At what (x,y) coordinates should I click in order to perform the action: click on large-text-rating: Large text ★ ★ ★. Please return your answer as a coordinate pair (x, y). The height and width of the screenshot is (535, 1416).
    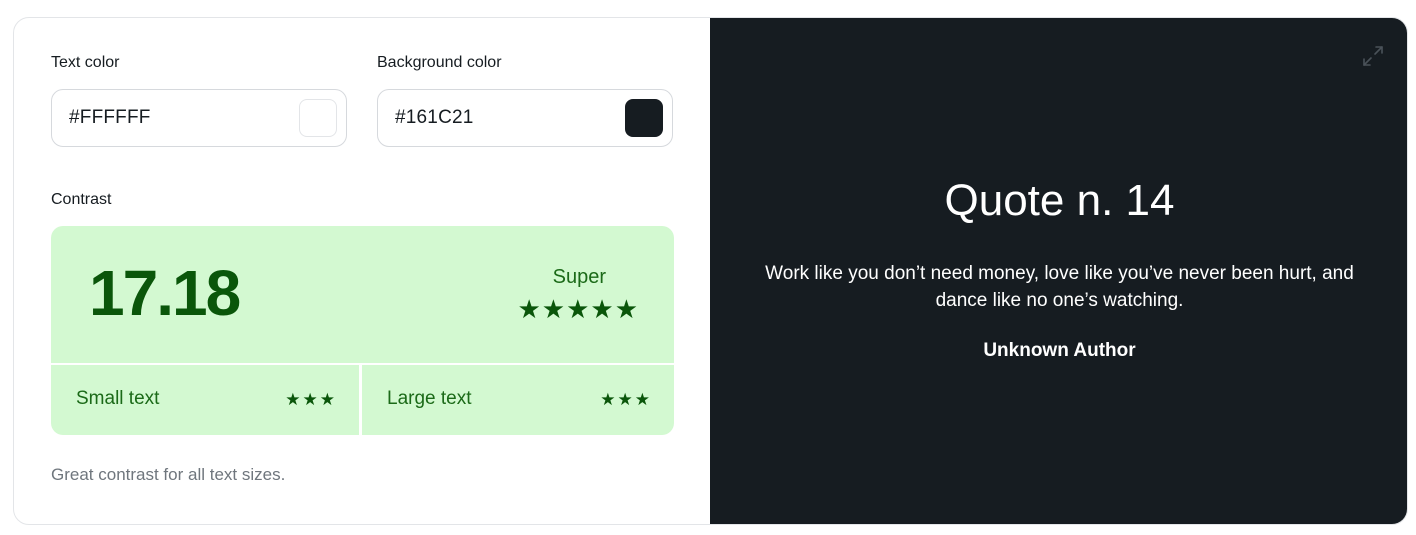
    Looking at the image, I should click on (518, 400).